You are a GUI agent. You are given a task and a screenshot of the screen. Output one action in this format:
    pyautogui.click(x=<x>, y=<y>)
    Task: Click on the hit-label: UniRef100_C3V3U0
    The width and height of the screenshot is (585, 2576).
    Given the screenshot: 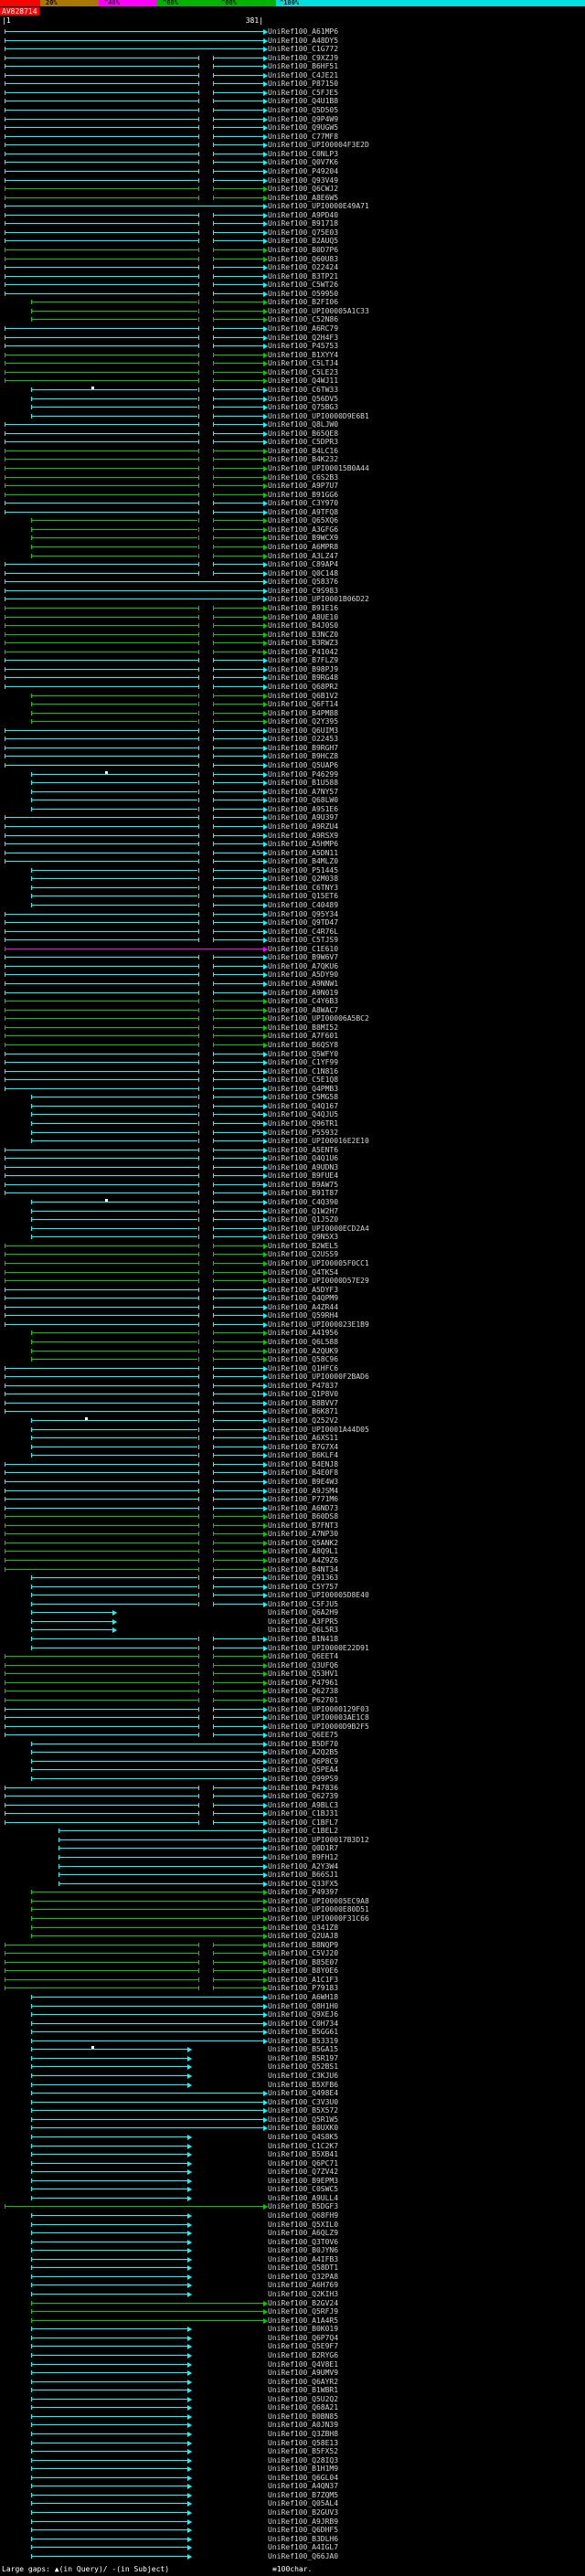 What is the action you would take?
    pyautogui.click(x=303, y=2102)
    